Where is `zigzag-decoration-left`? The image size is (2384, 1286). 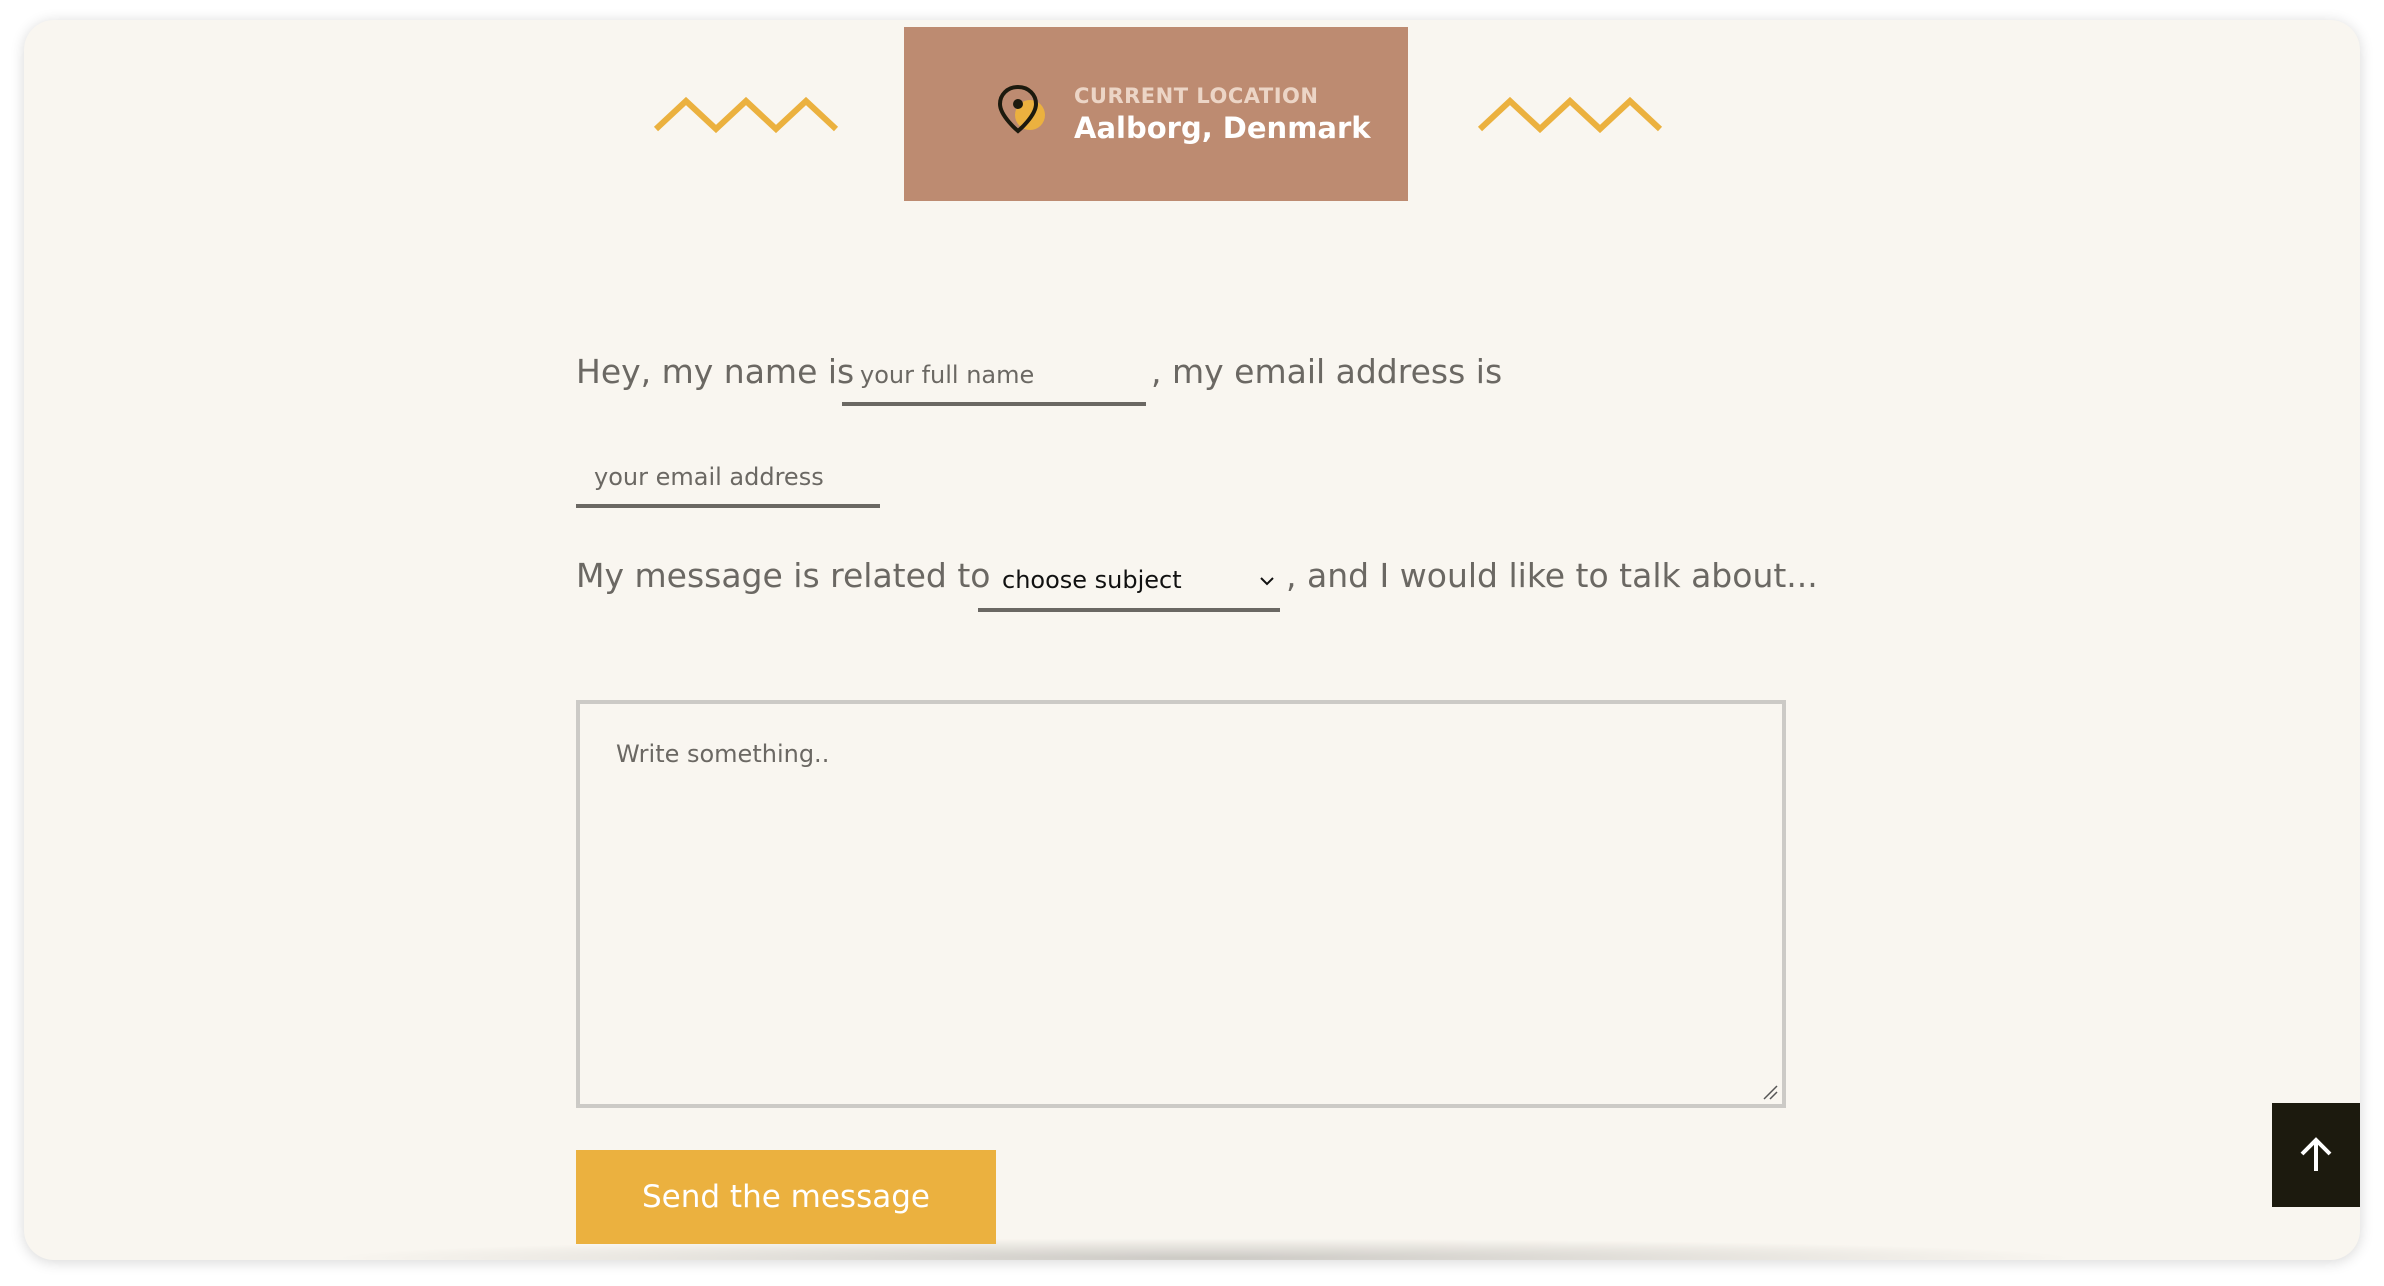
zigzag-decoration-left is located at coordinates (746, 114).